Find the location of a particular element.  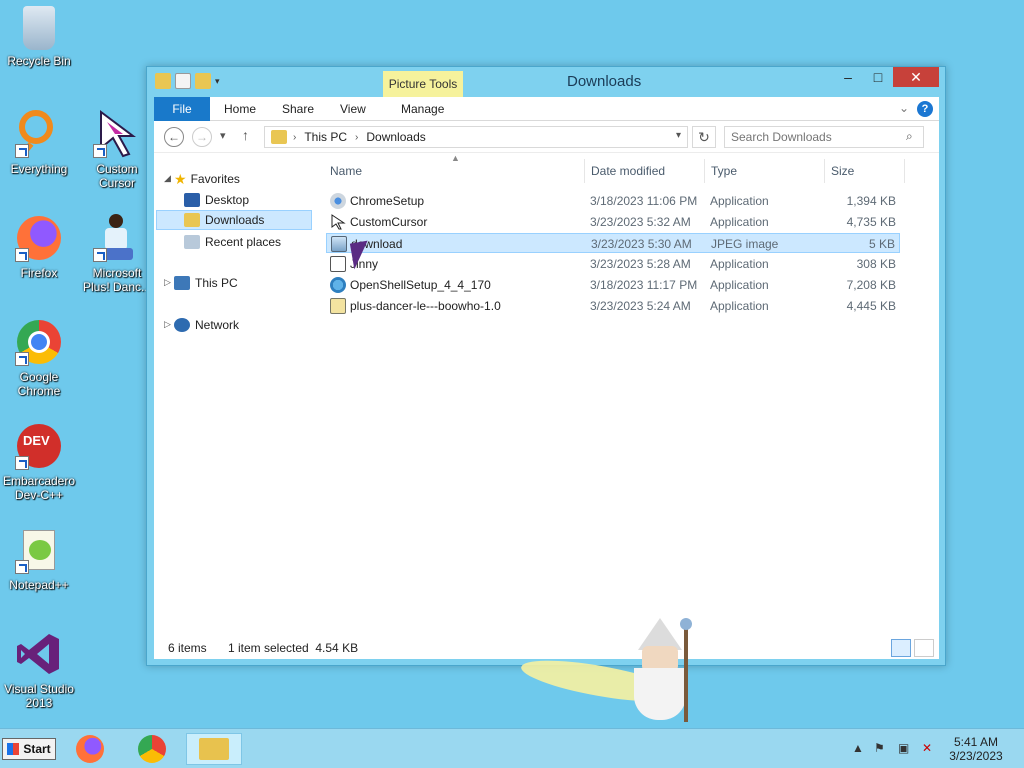

tab-share: Share is located at coordinates (298, 109).